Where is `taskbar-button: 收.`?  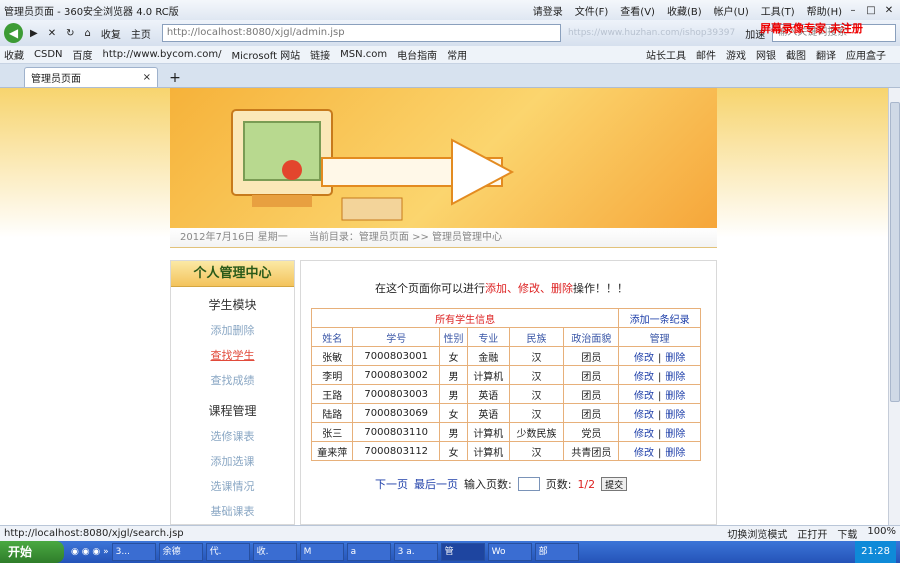
taskbar-button: 收. is located at coordinates (274, 552).